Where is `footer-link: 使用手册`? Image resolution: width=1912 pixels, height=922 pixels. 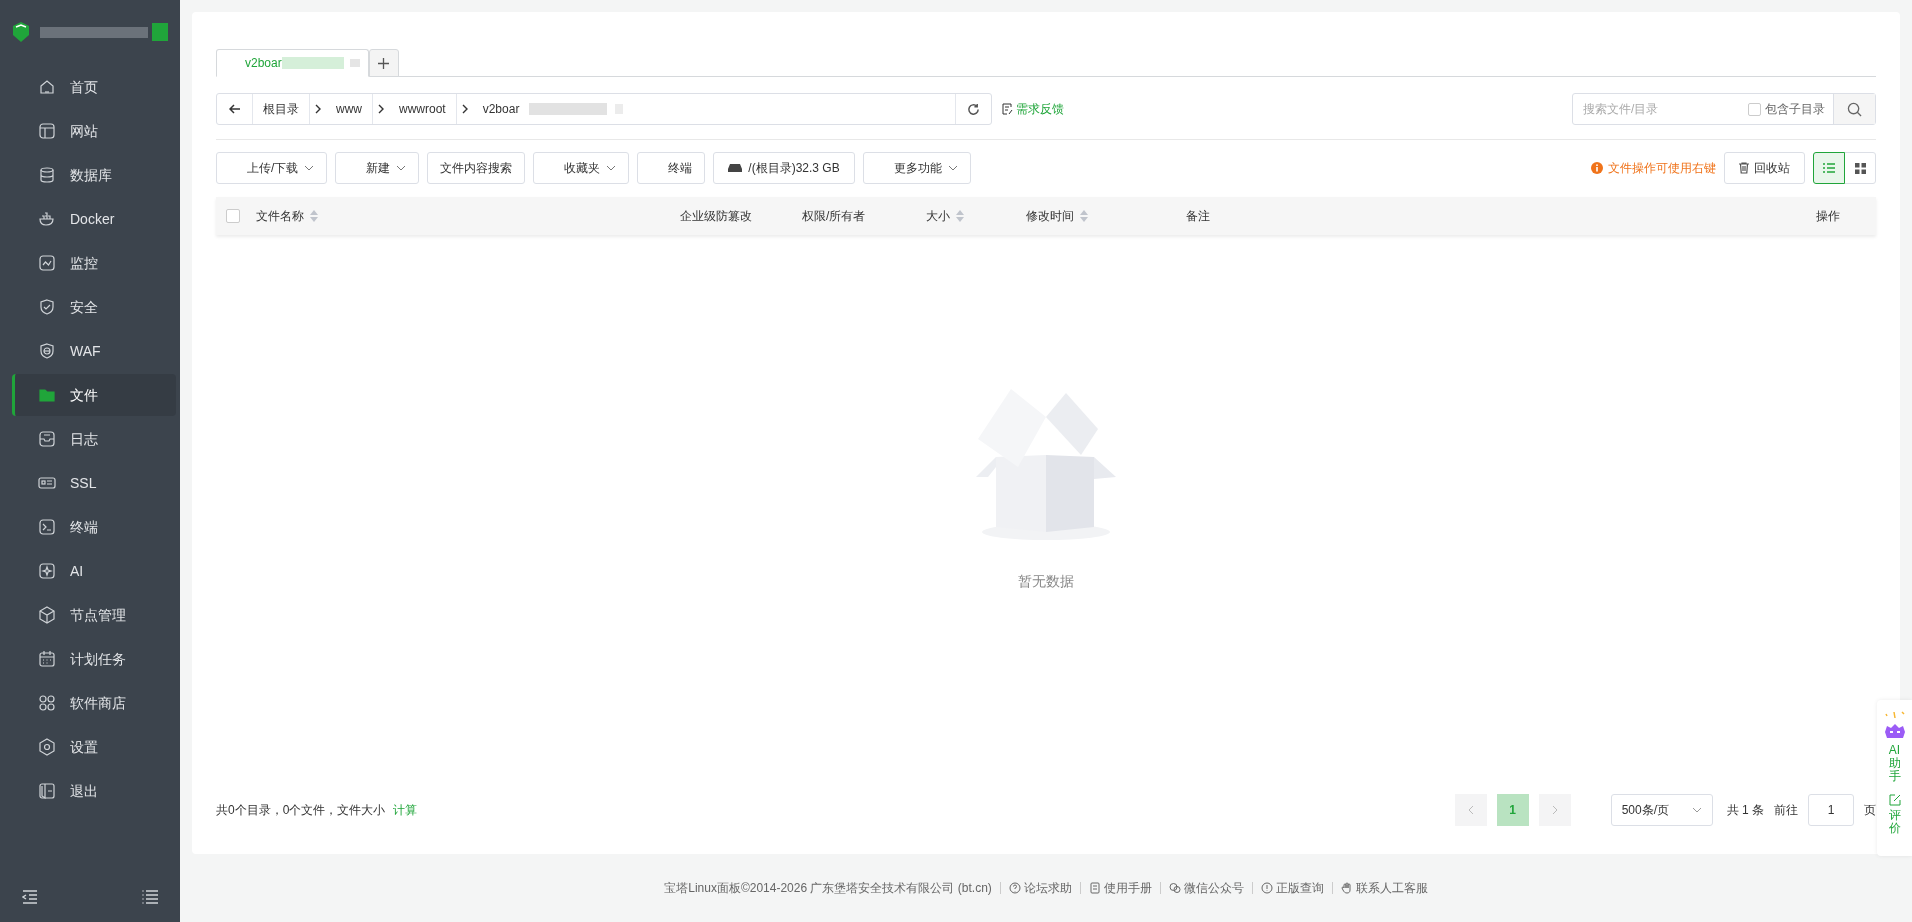
footer-link: 使用手册 is located at coordinates (1120, 888).